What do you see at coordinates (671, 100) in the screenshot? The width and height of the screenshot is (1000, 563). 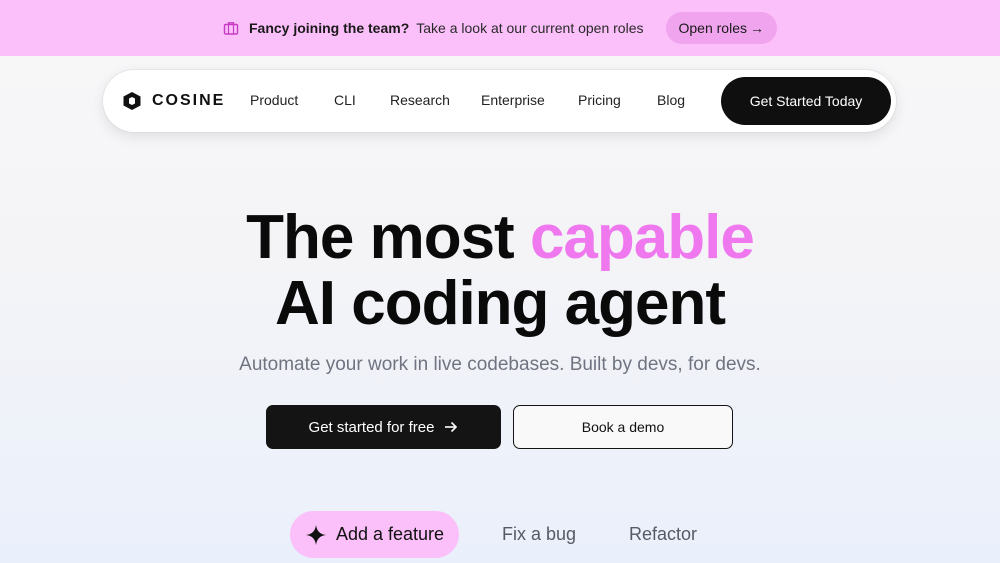 I see `nav-link-blog: Blog` at bounding box center [671, 100].